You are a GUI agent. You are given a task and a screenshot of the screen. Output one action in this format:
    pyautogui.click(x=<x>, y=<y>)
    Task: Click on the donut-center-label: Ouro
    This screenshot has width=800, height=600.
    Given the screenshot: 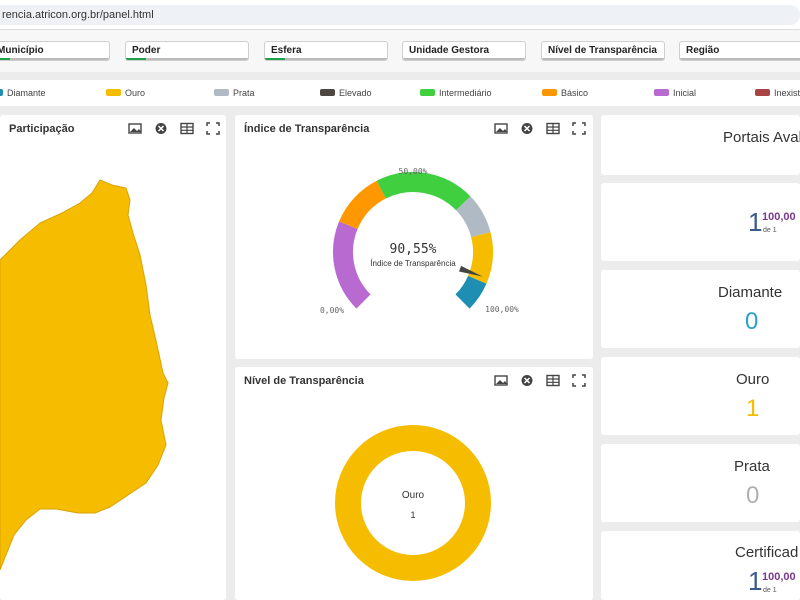 What is the action you would take?
    pyautogui.click(x=413, y=495)
    